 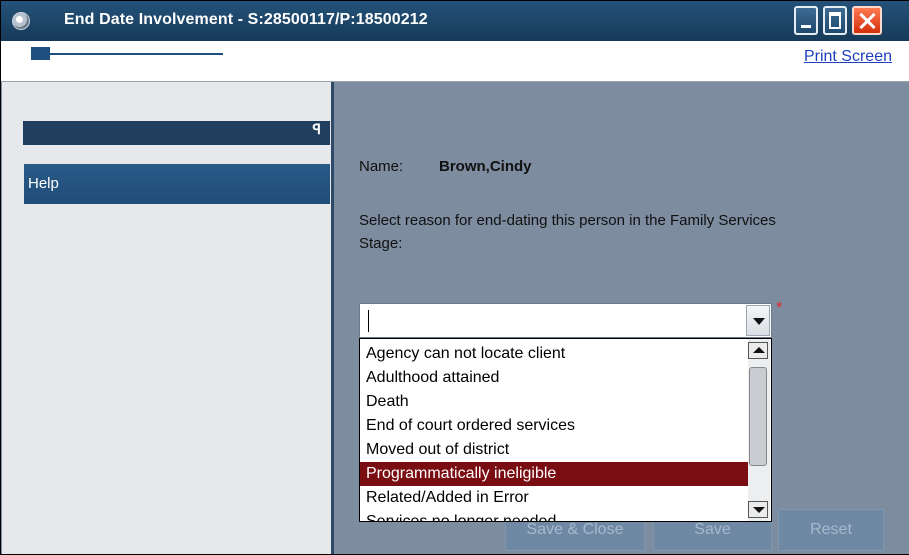 I want to click on zoom-slider-track, so click(x=134, y=54).